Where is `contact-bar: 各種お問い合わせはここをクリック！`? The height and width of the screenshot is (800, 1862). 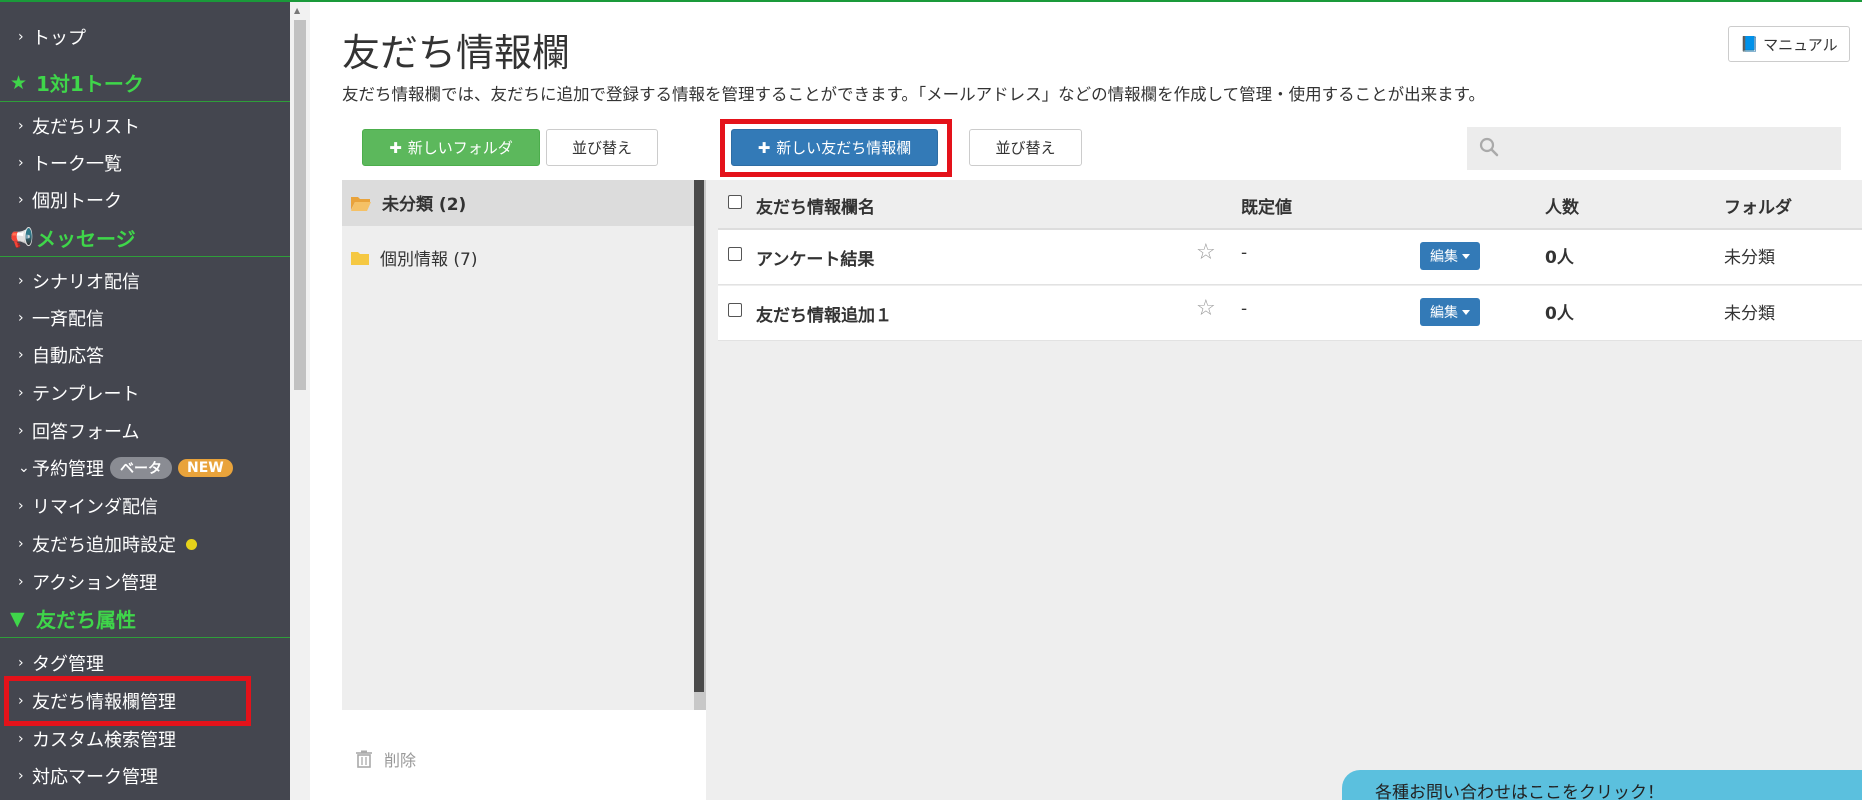
contact-bar: 各種お問い合わせはここをクリック！ is located at coordinates (1602, 785).